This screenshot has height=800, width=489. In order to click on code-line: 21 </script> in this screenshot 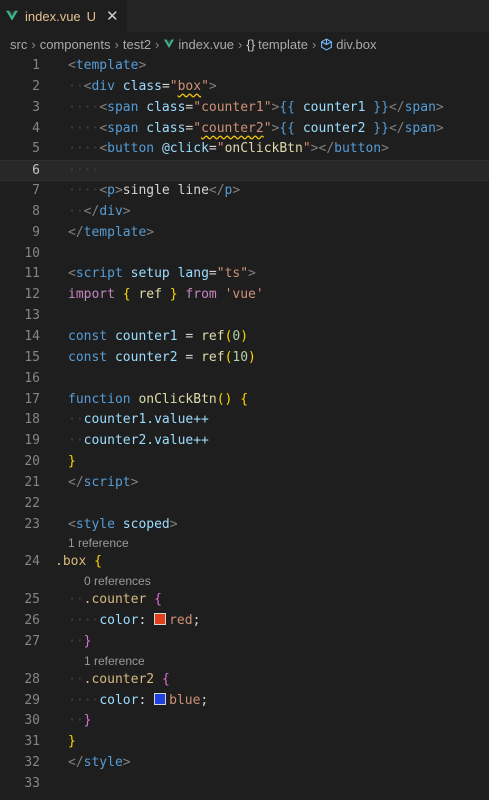, I will do `click(81, 482)`.